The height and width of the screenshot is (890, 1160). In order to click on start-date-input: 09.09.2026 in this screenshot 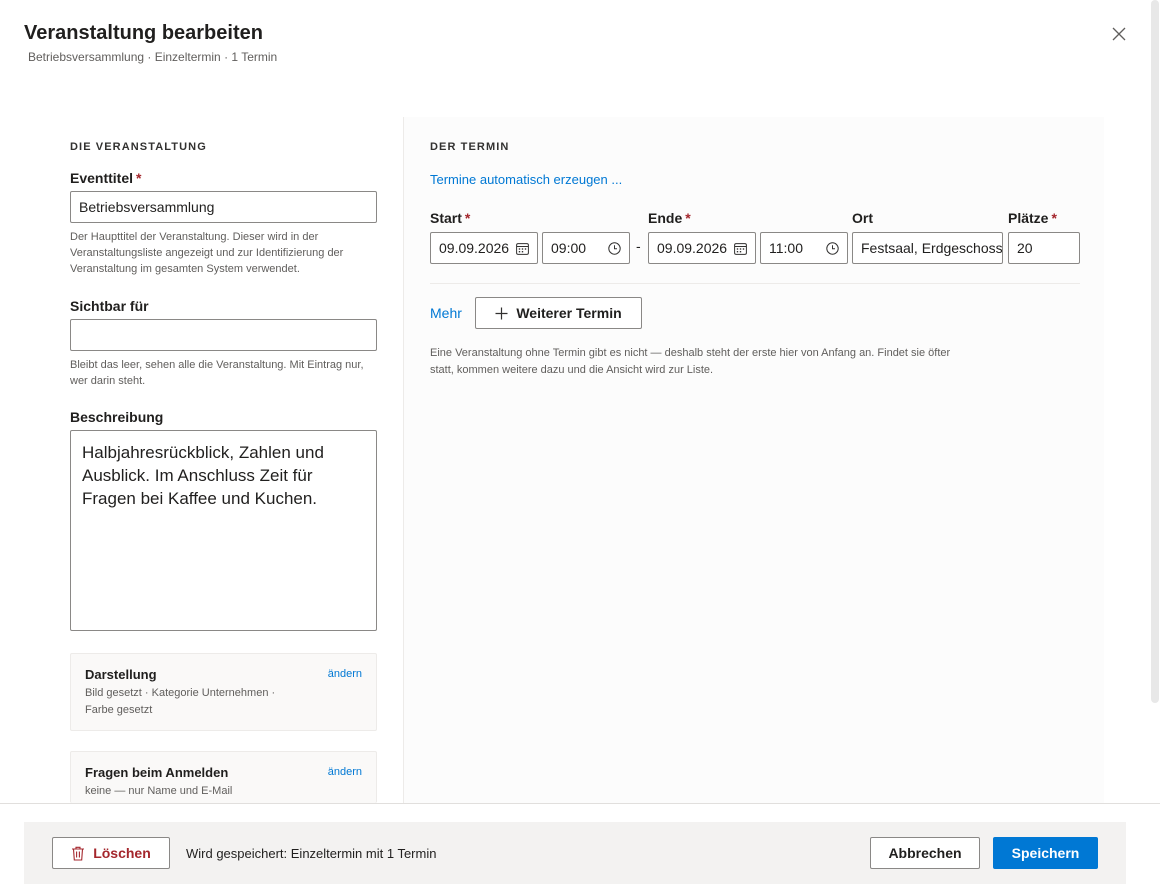, I will do `click(484, 248)`.